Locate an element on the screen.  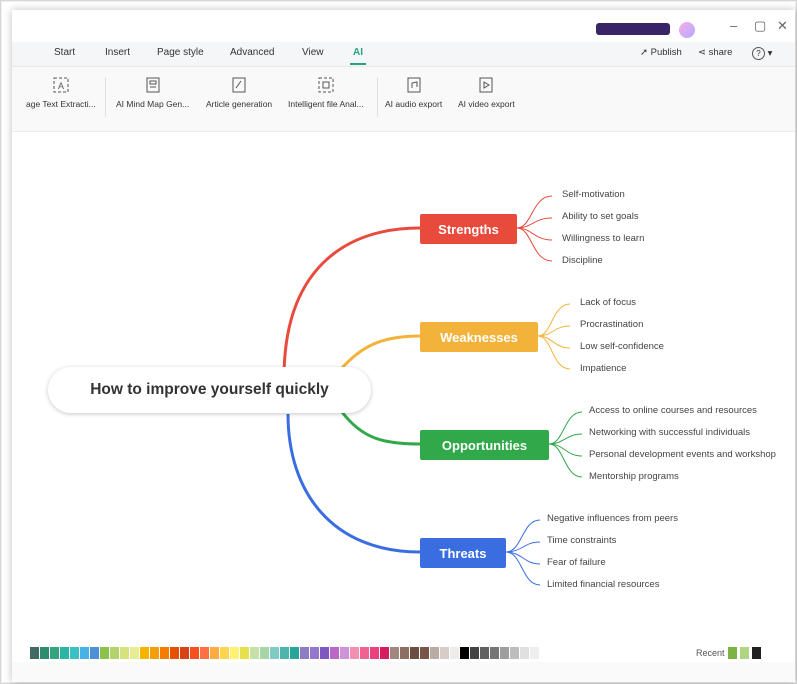
tab-page-style: Page style is located at coordinates (180, 52).